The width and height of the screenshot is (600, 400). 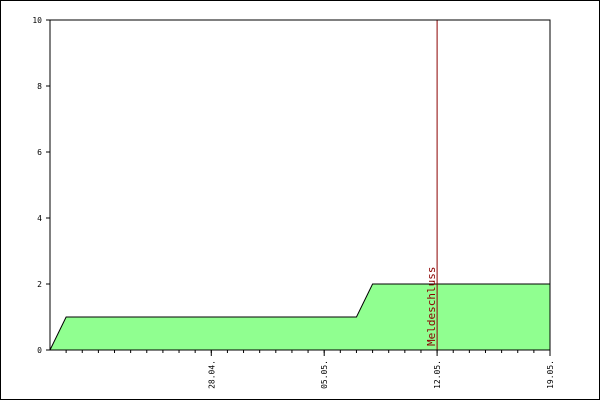 I want to click on x-tick-label: 19.05., so click(x=550, y=374).